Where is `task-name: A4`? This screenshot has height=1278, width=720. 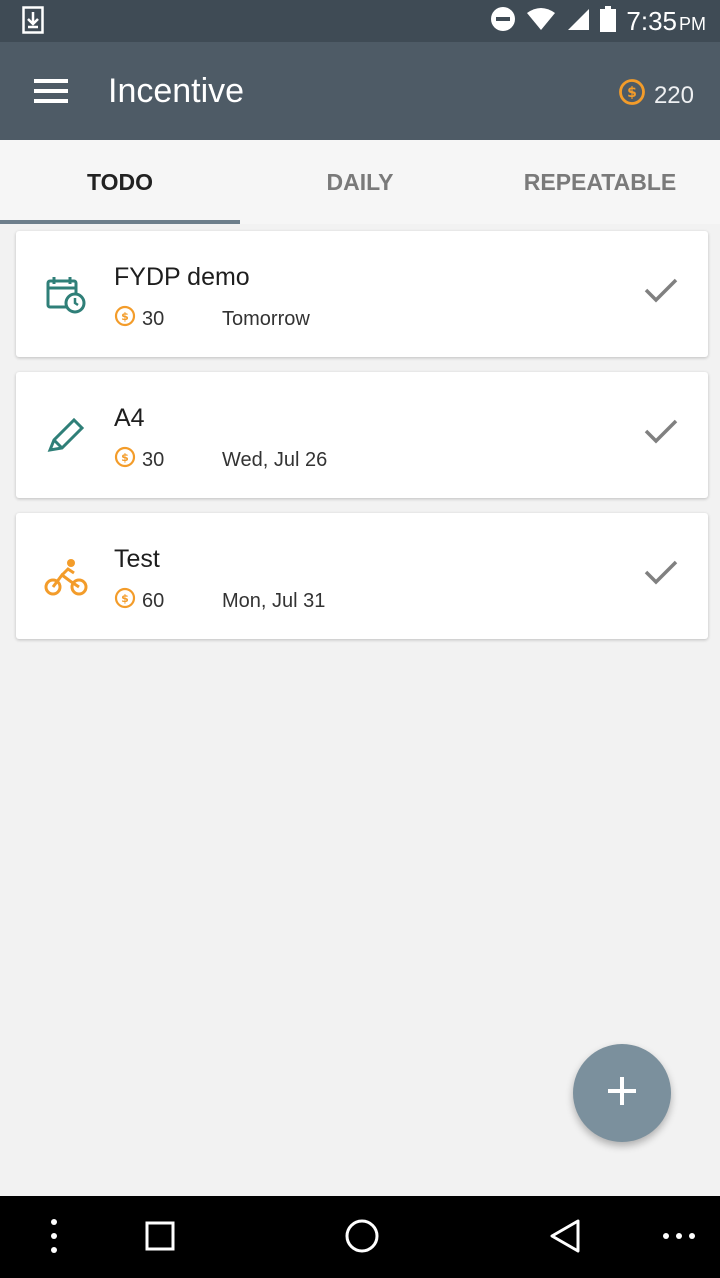 task-name: A4 is located at coordinates (129, 418).